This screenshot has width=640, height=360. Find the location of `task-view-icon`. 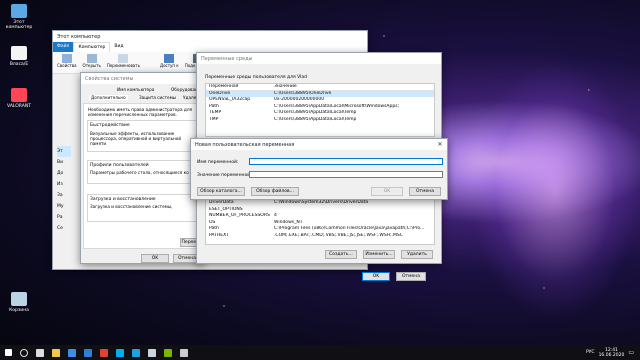

task-view-icon is located at coordinates (40, 352).